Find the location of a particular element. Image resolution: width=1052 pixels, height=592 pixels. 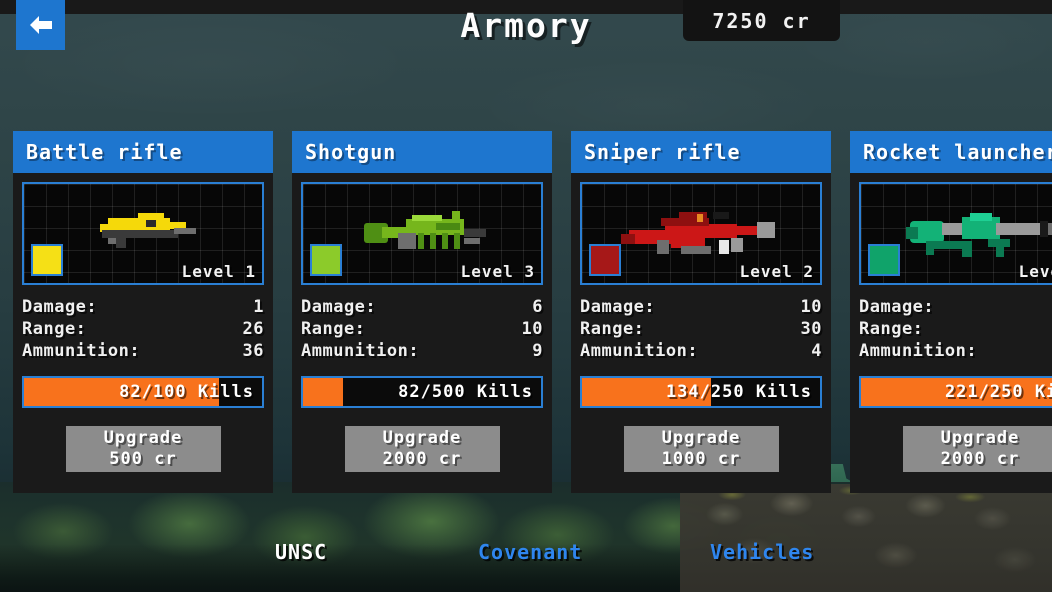

weapon-stats: Damage: 10 Range: 30 Ammunition: 4 is located at coordinates (701, 329).